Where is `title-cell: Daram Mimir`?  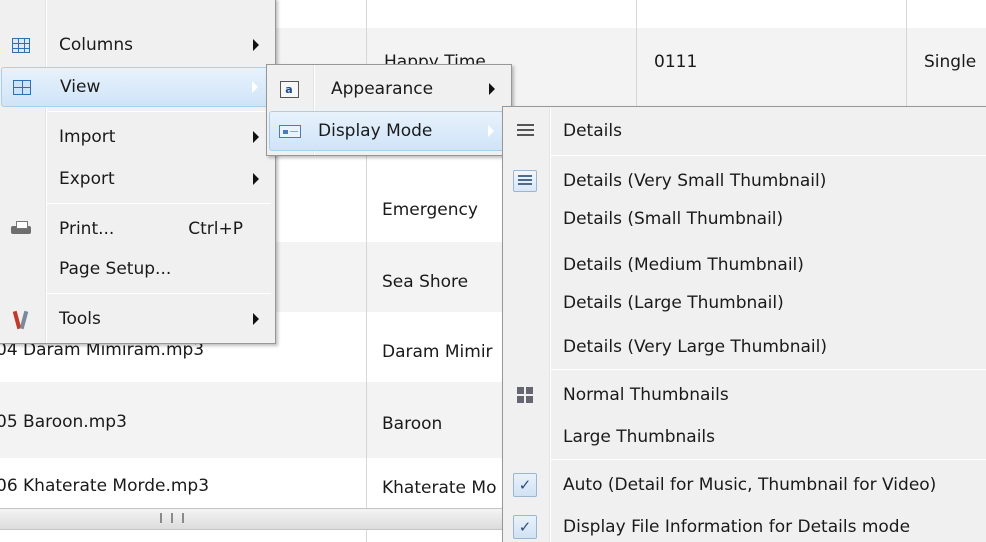
title-cell: Daram Mimir is located at coordinates (437, 352).